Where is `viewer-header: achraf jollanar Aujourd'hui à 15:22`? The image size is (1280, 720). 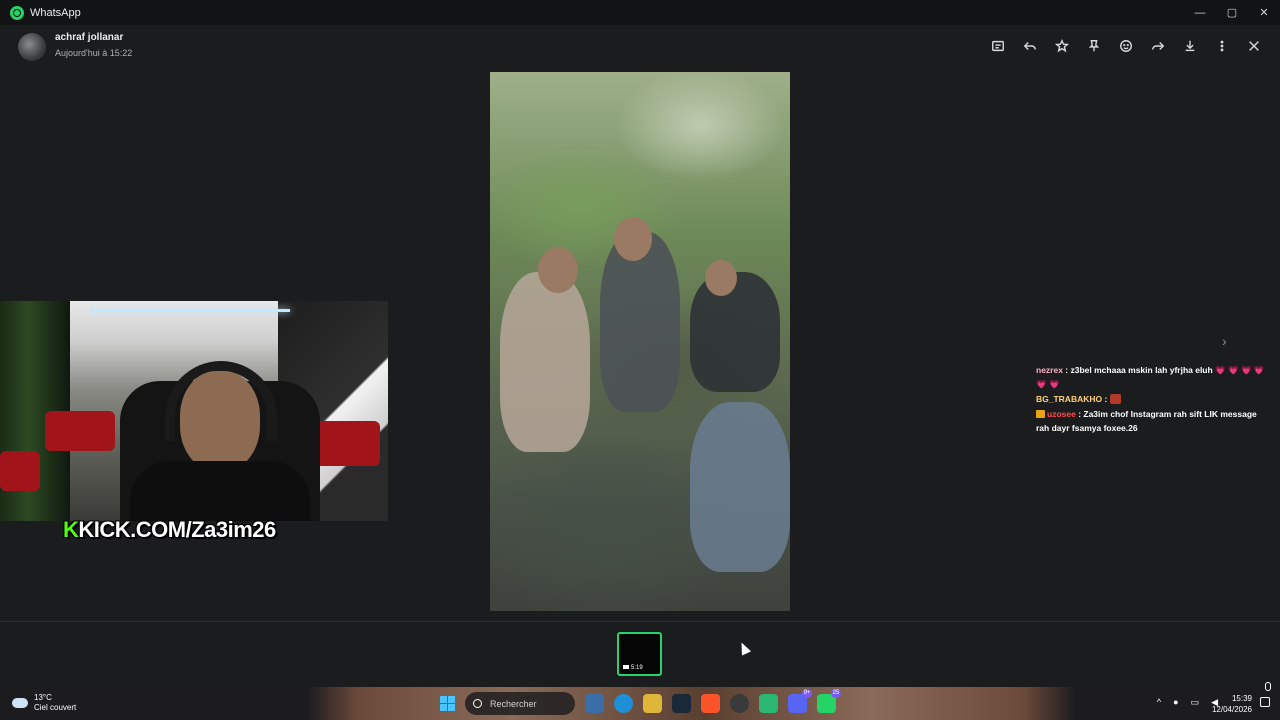
viewer-header: achraf jollanar Aujourd'hui à 15:22 is located at coordinates (640, 47).